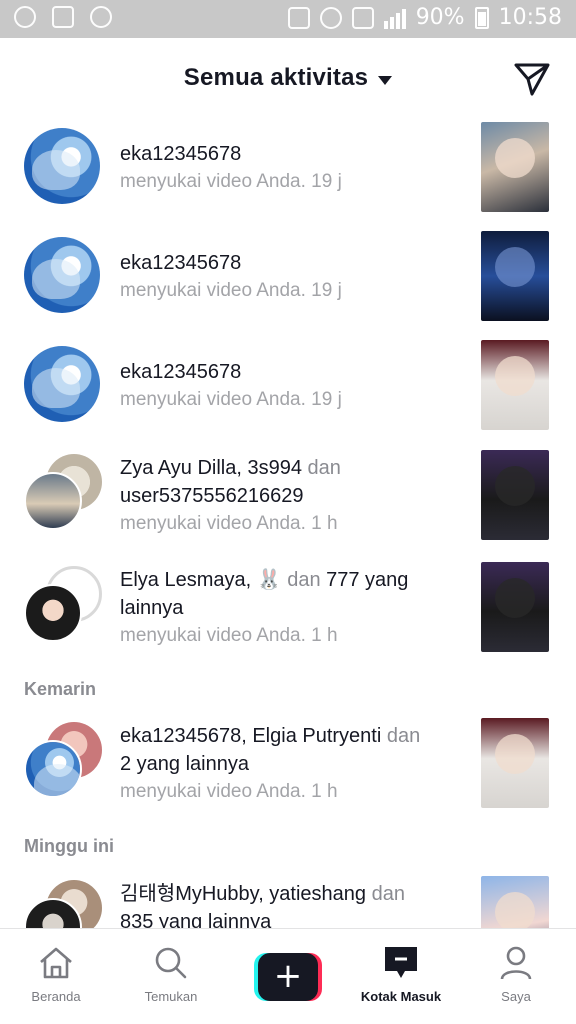  I want to click on username: Elya Lesmaya, 🐰, so click(201, 580).